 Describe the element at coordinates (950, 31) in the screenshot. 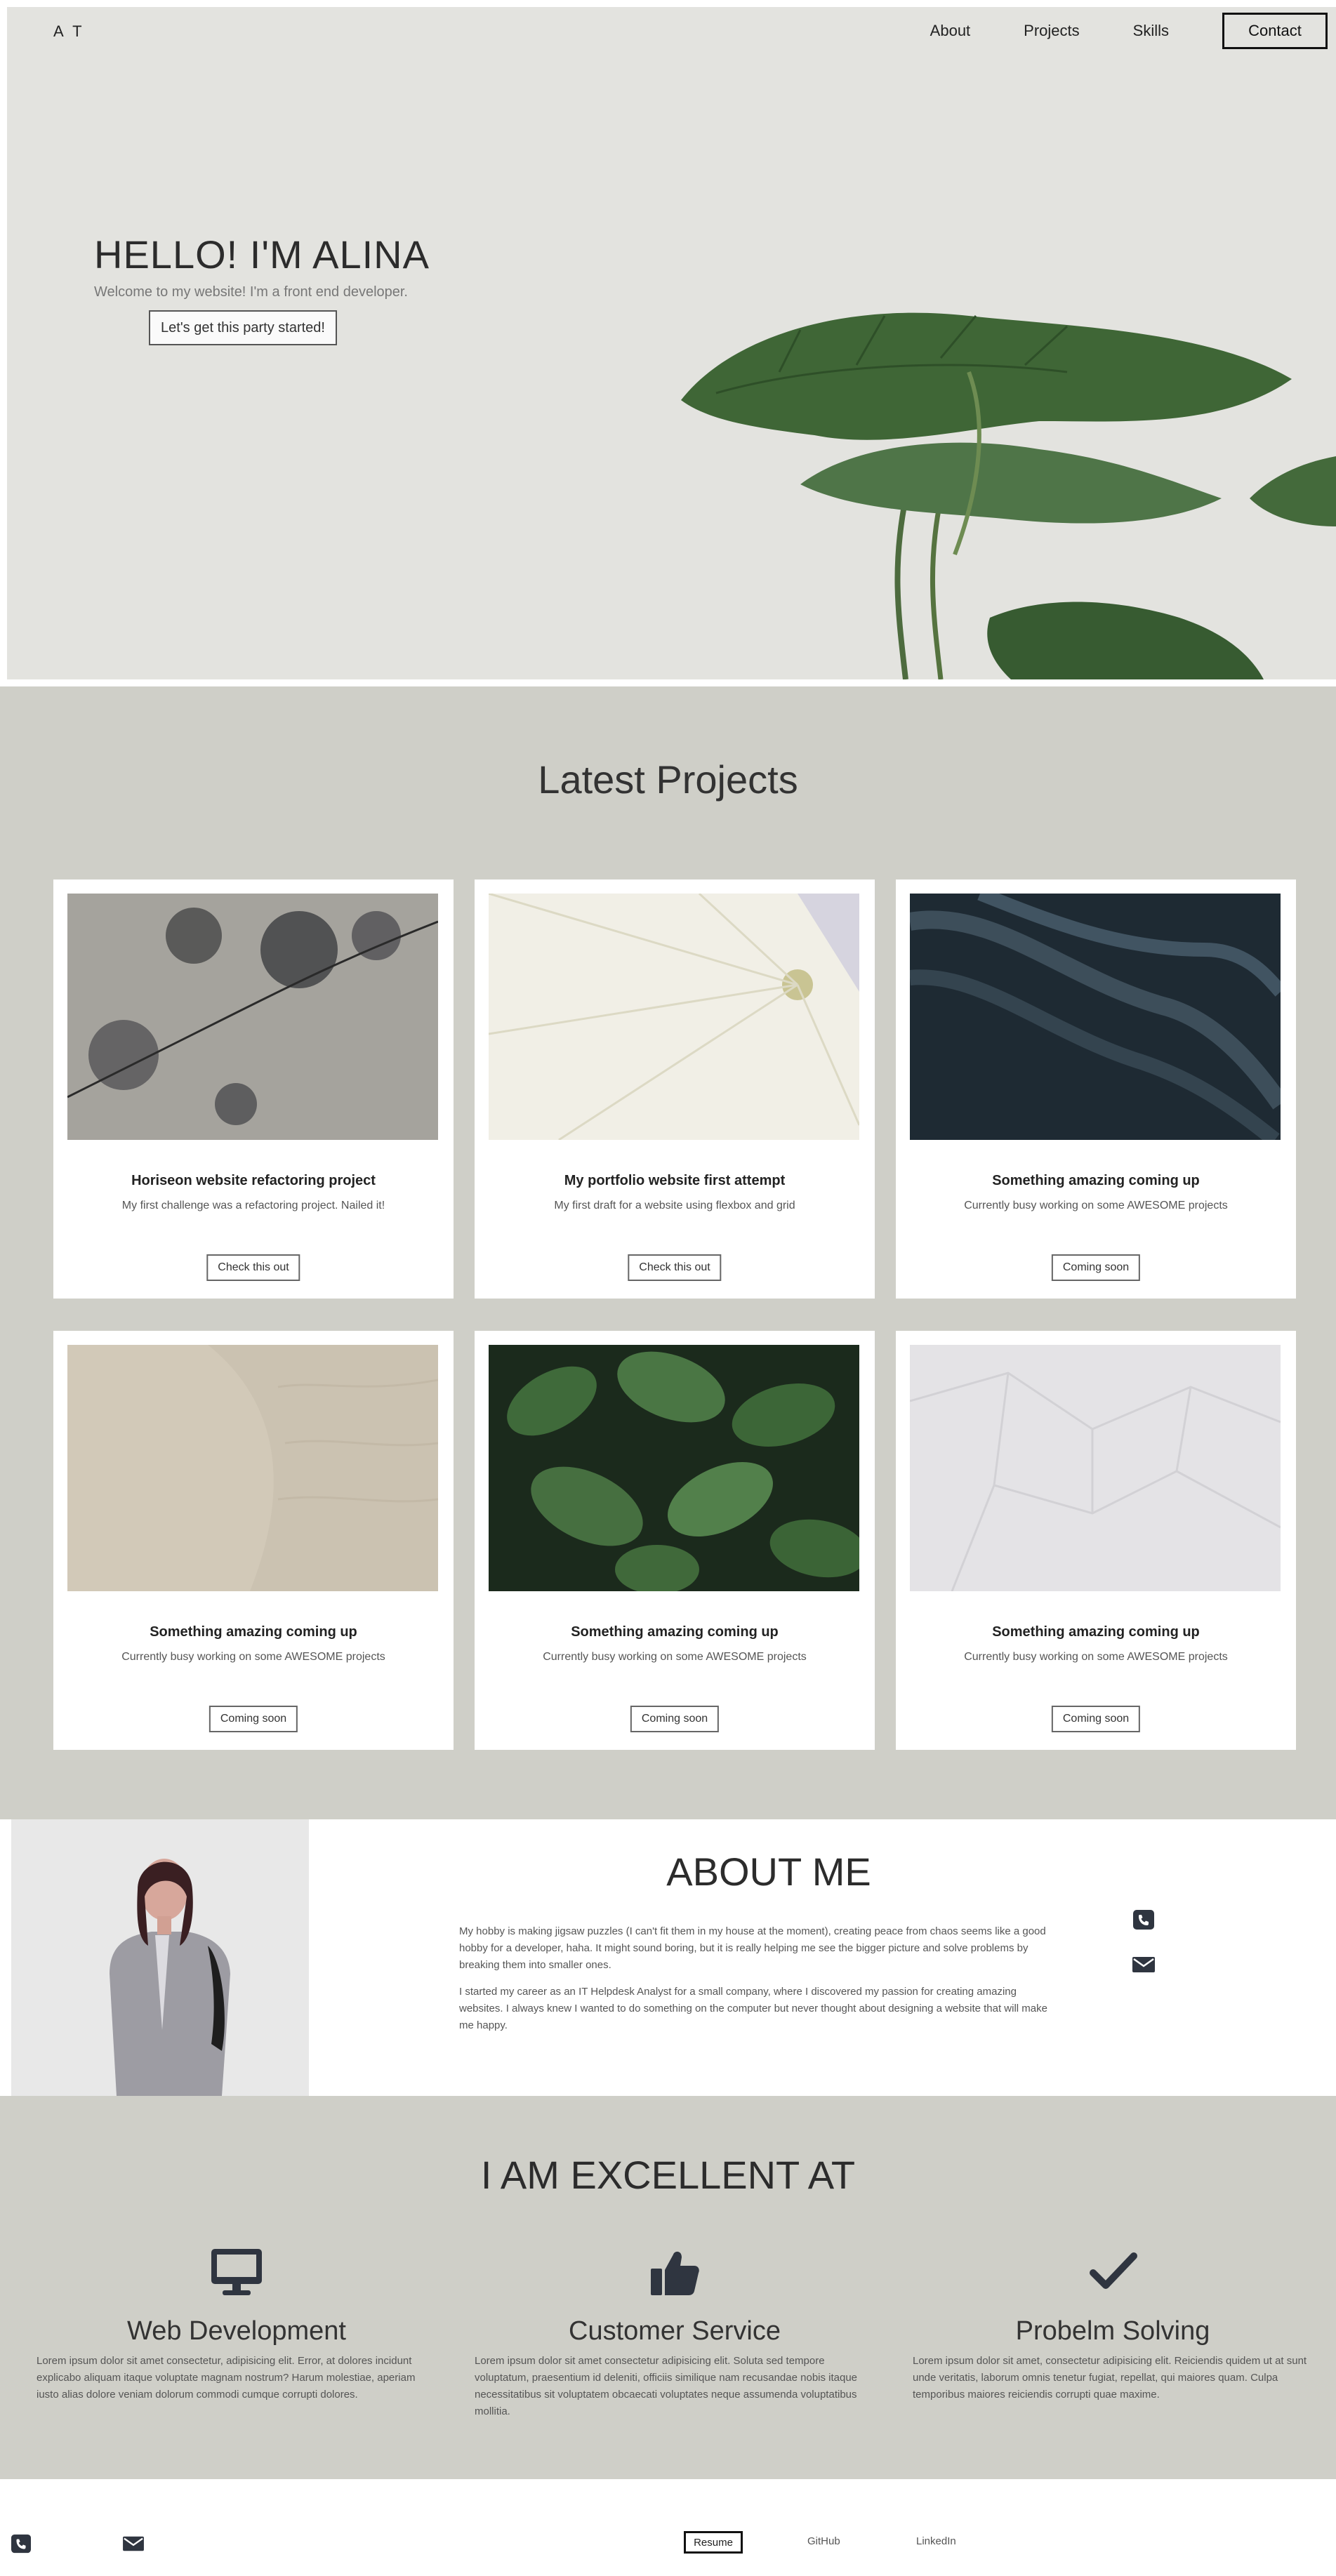

I see `nav-about-link: About` at that location.